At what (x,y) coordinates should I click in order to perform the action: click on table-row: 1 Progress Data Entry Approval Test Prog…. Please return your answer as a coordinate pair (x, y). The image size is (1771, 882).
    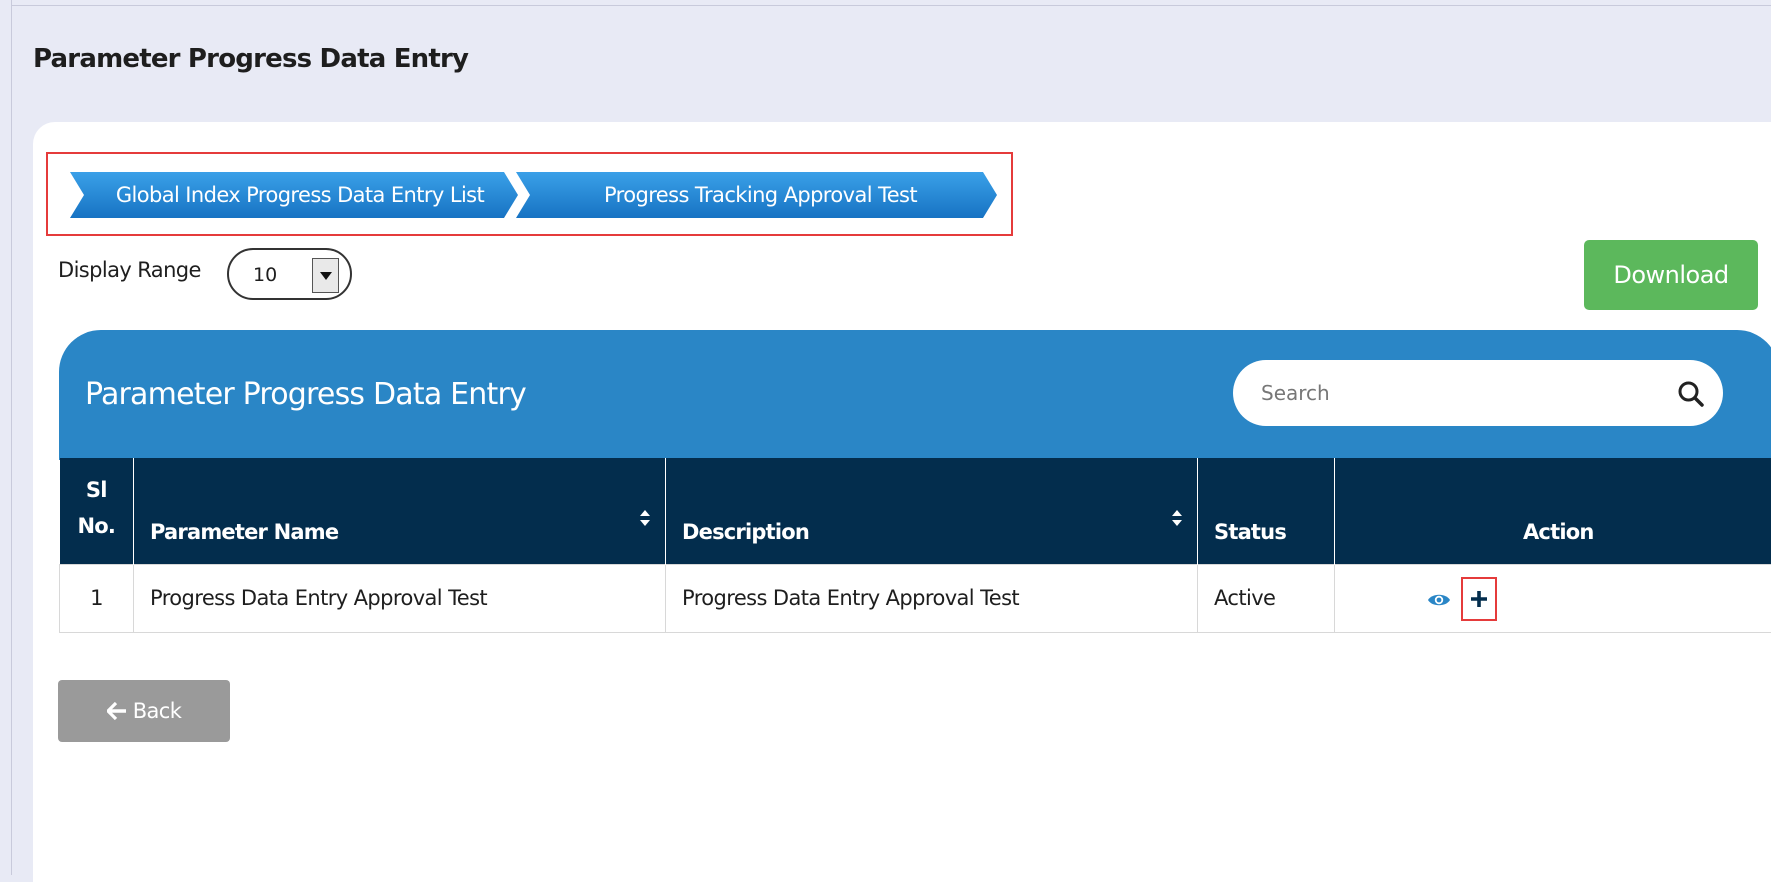
    Looking at the image, I should click on (915, 598).